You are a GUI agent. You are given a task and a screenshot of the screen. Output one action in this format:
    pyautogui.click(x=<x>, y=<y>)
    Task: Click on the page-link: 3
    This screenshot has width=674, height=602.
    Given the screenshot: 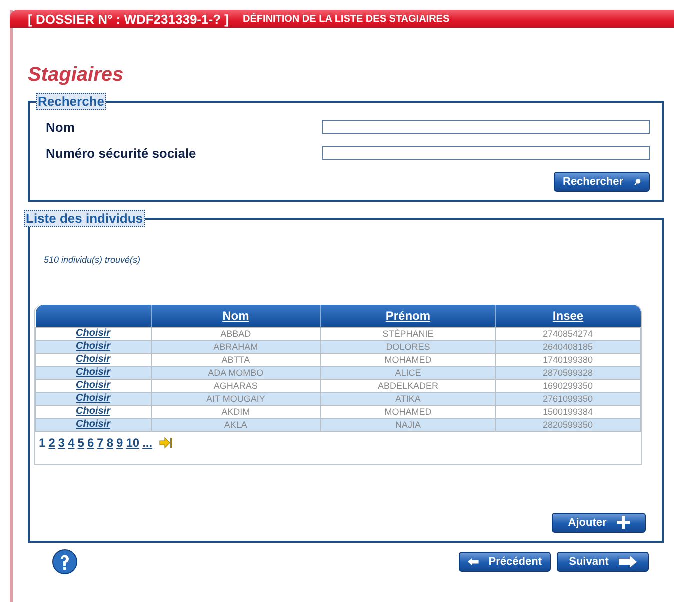 What is the action you would take?
    pyautogui.click(x=62, y=443)
    